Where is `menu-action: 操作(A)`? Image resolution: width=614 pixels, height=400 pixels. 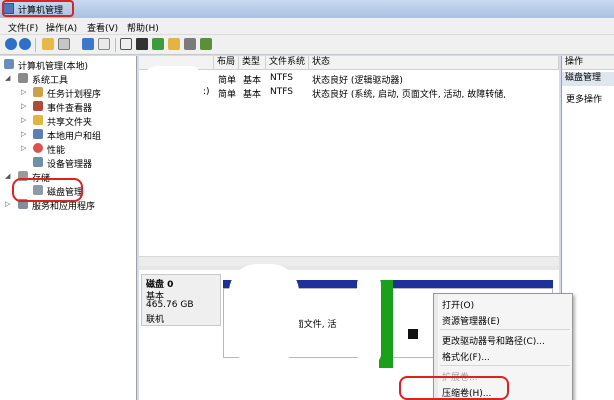 menu-action: 操作(A) is located at coordinates (61, 27).